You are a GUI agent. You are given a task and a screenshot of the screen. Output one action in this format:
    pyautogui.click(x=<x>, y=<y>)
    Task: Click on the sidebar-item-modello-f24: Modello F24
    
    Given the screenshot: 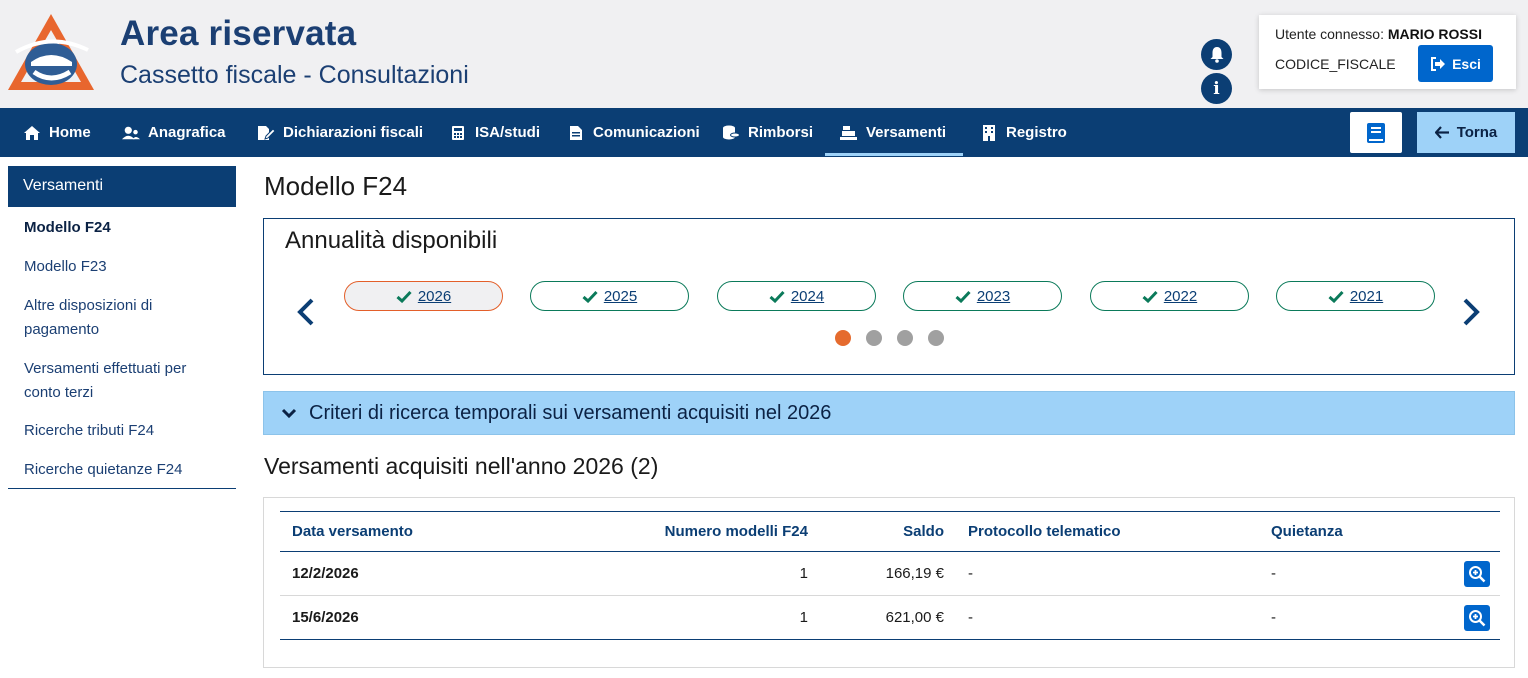 What is the action you would take?
    pyautogui.click(x=124, y=228)
    